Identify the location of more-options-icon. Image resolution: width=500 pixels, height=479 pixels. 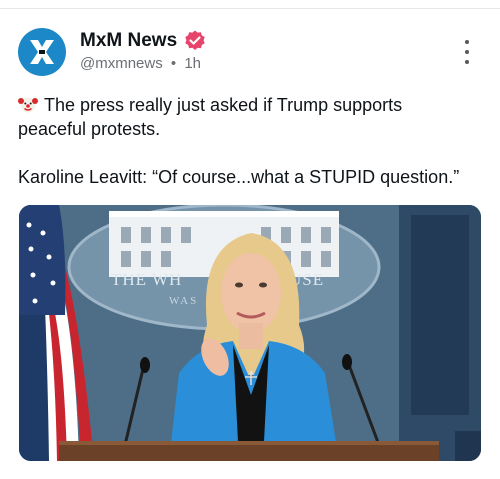
(467, 42).